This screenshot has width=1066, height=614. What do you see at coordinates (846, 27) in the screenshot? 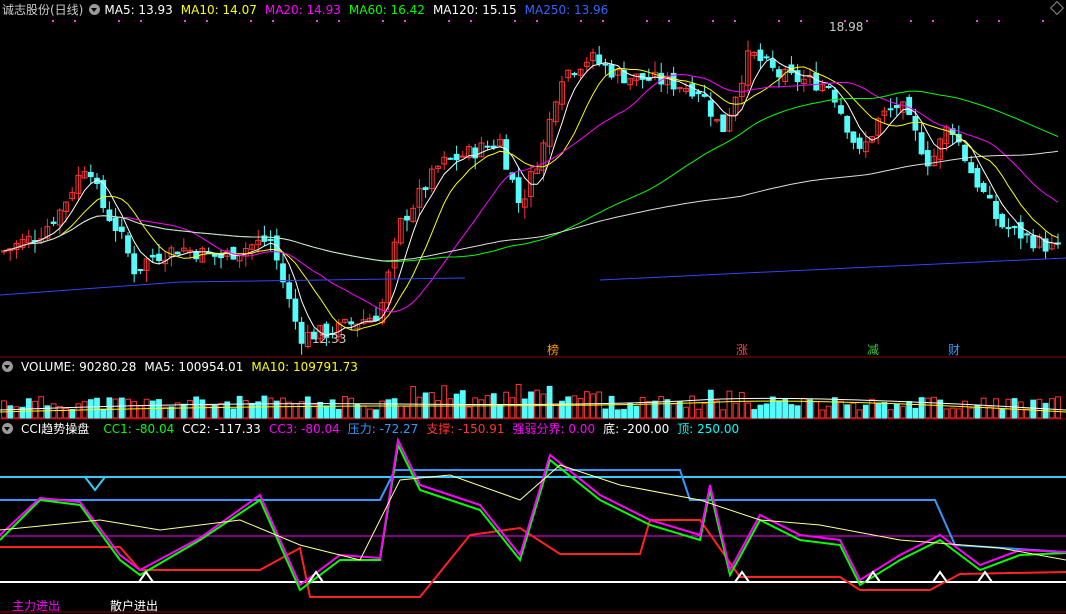
I see `high-price-label: 18.98` at bounding box center [846, 27].